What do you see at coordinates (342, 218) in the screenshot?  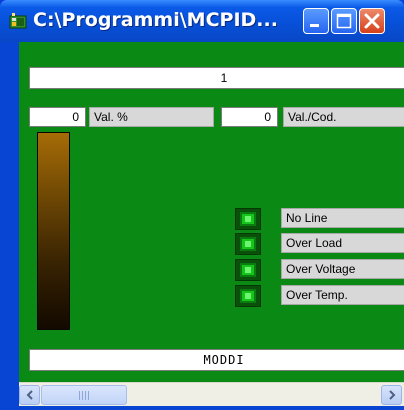 I see `status-no-line: No Line` at bounding box center [342, 218].